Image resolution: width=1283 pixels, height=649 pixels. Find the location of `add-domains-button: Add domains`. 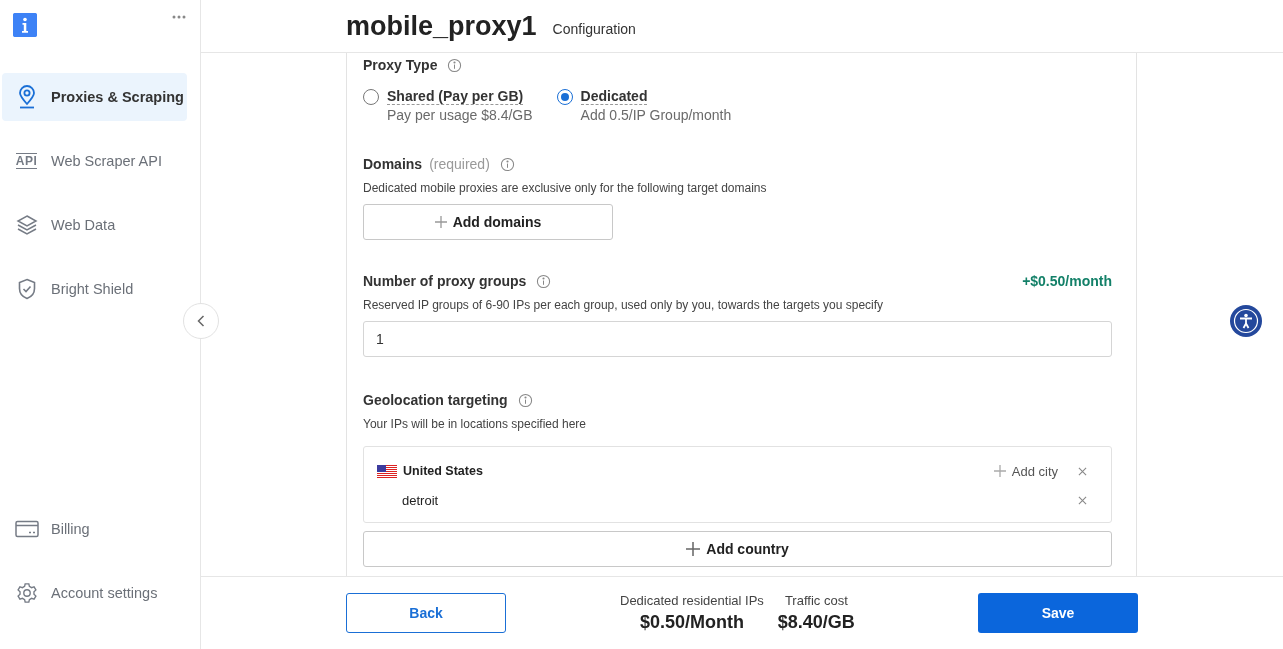

add-domains-button: Add domains is located at coordinates (488, 222).